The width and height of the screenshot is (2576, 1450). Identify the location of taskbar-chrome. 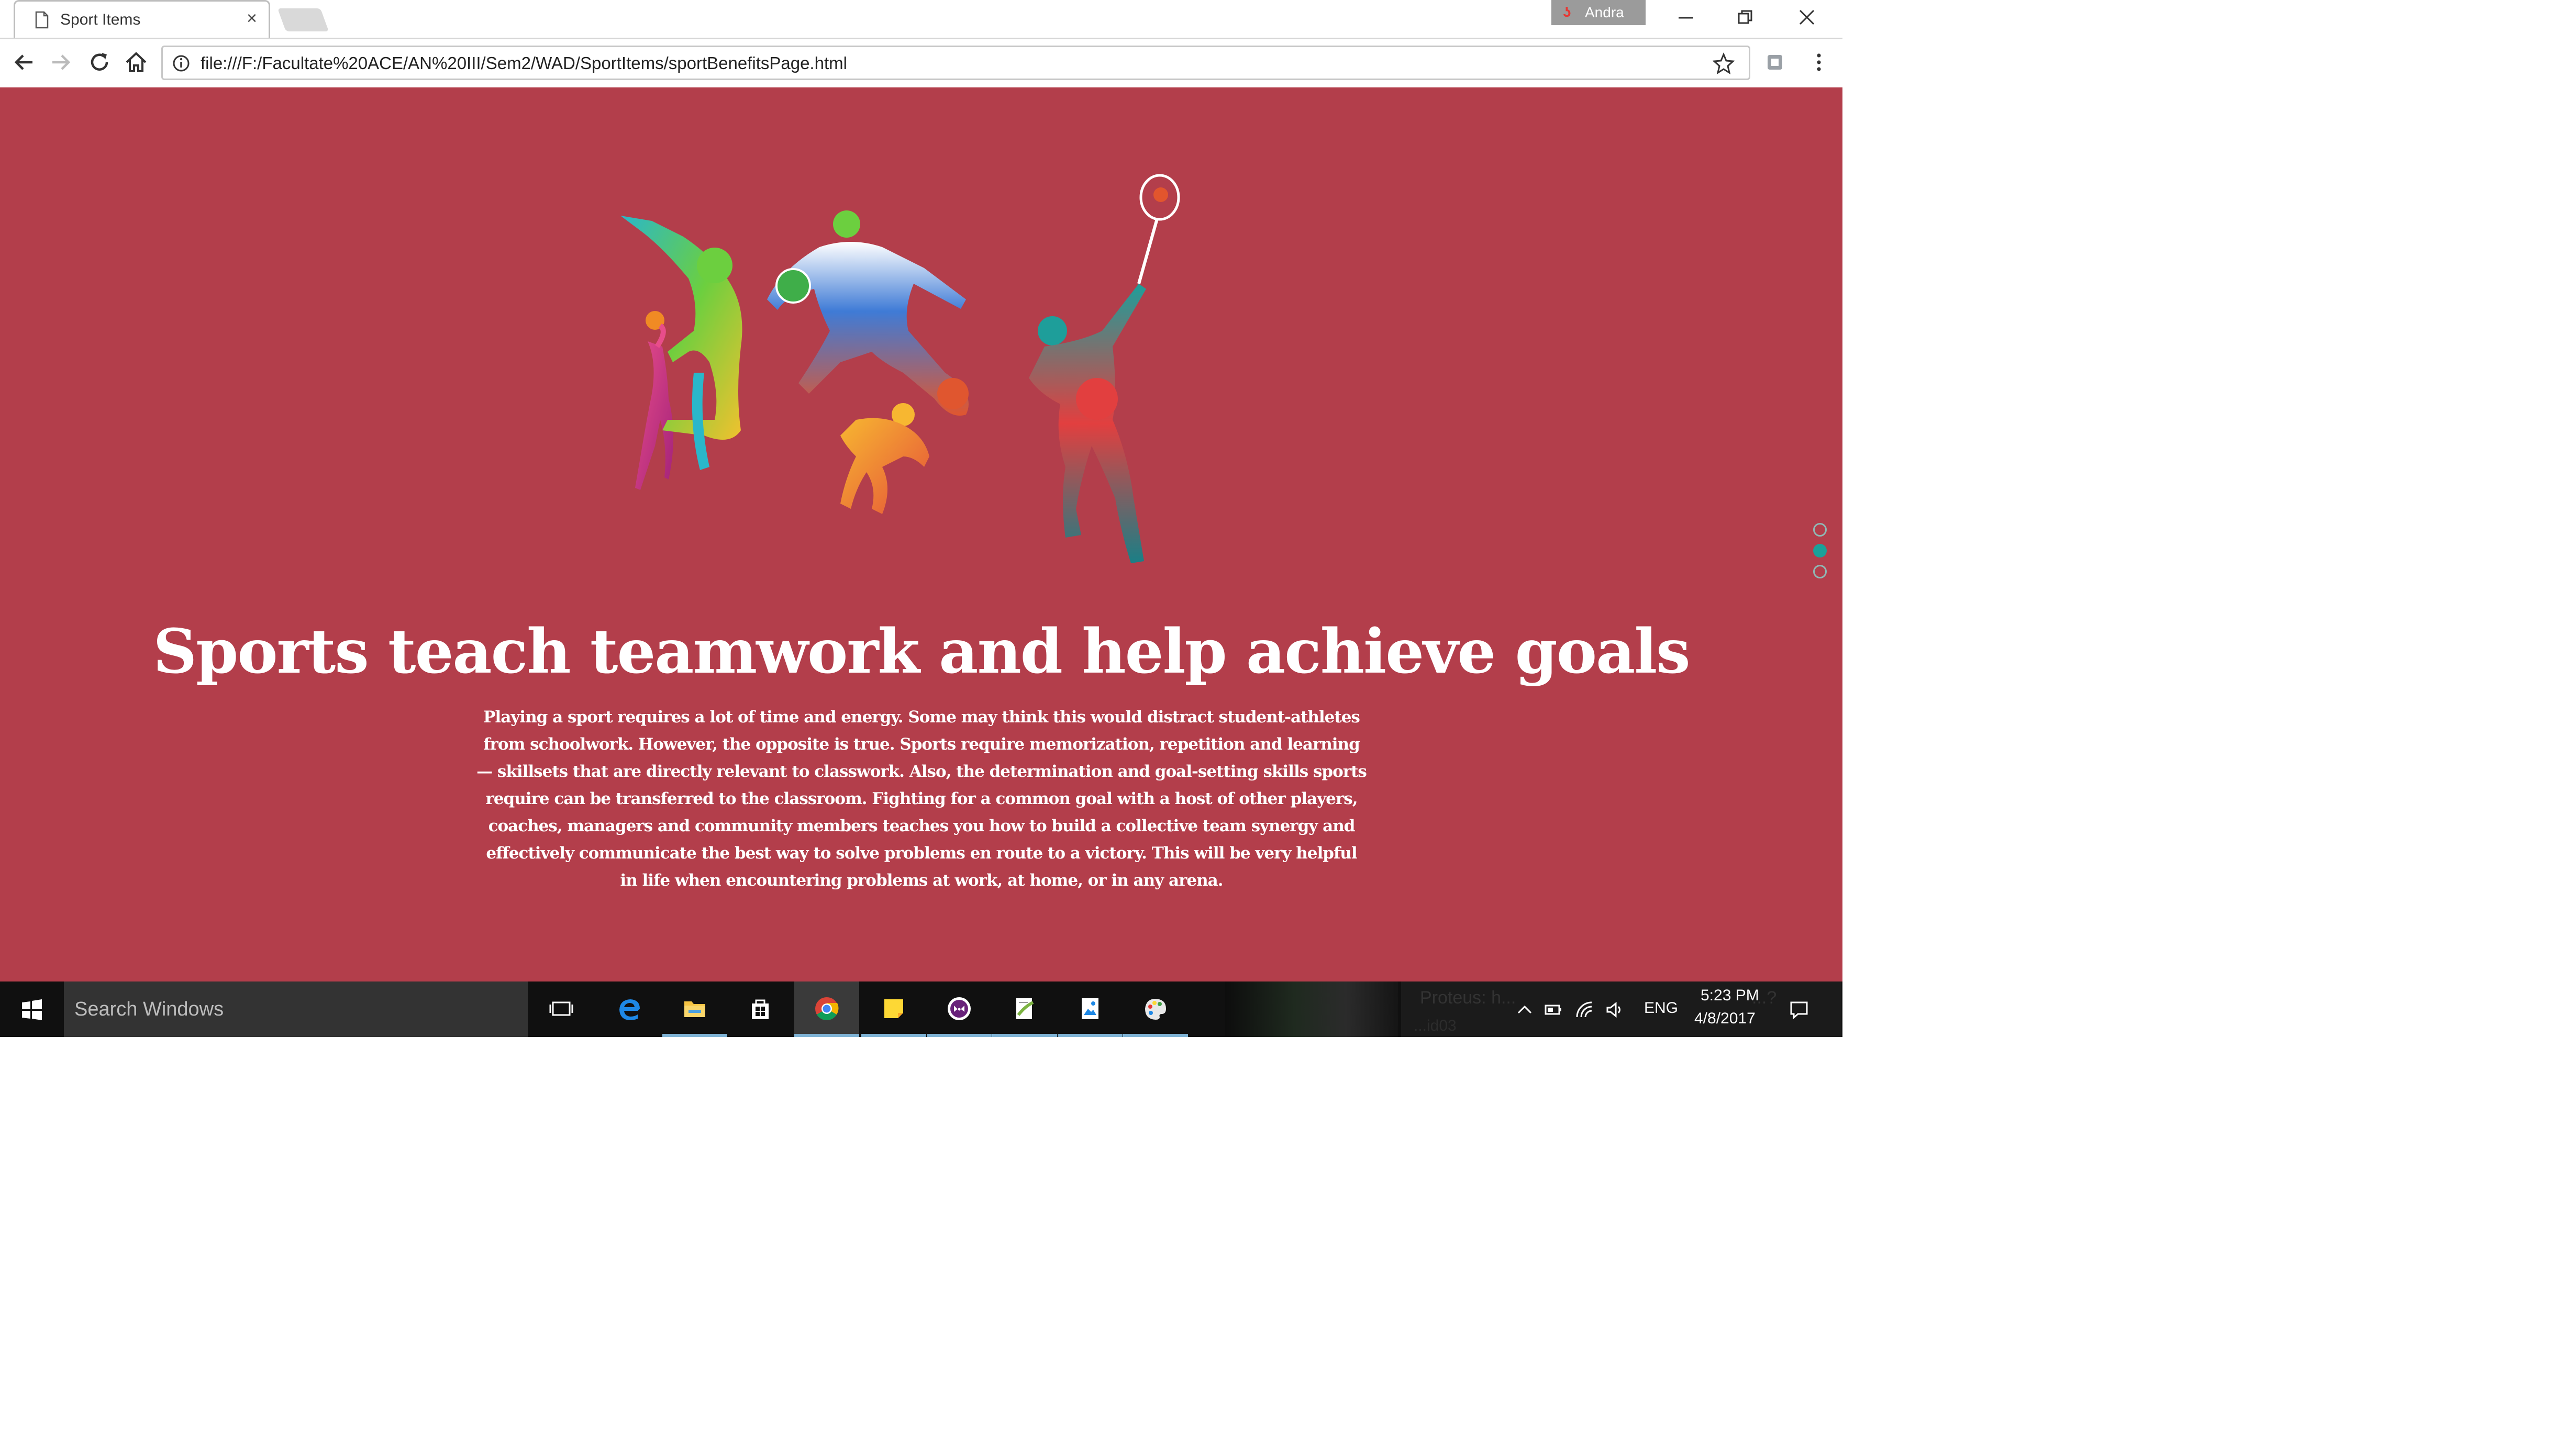
(826, 1009).